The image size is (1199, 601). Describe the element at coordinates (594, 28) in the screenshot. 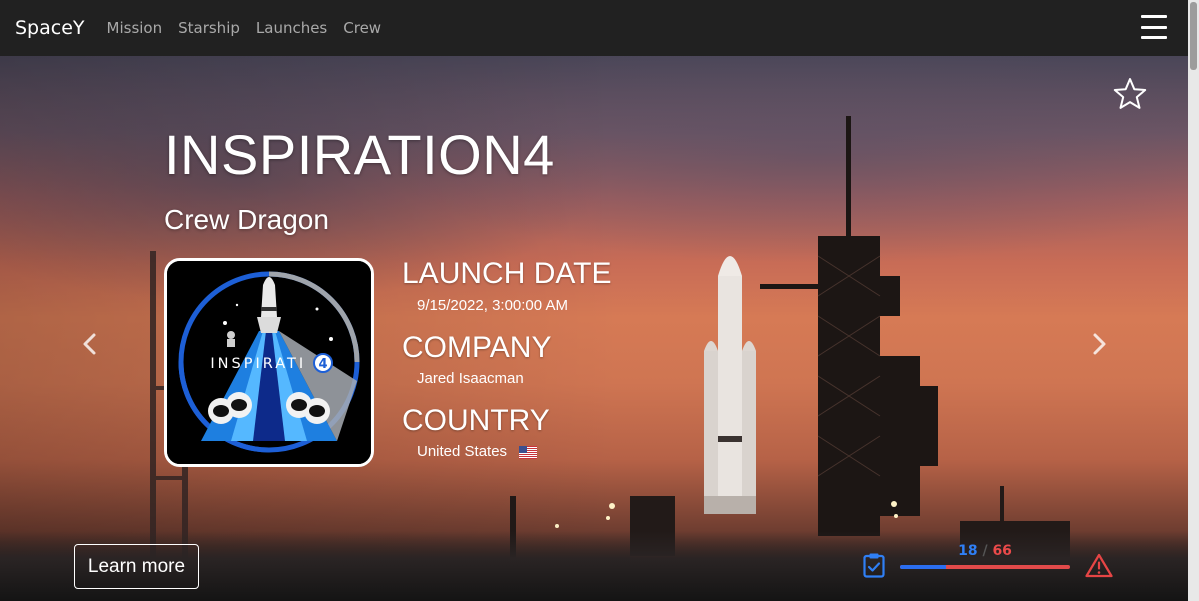

I see `navbar: SpaceY Mission Starship Launches Crew` at that location.